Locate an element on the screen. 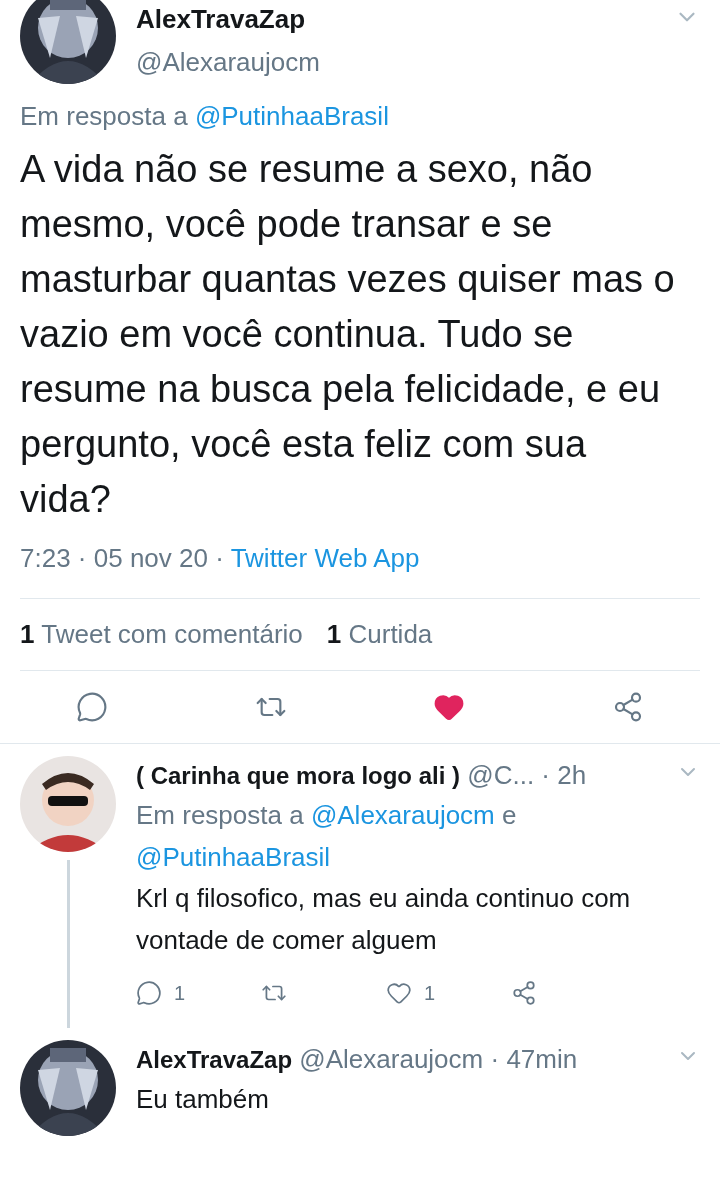 Image resolution: width=720 pixels, height=1201 pixels. timestamp: · 47min is located at coordinates (534, 1058).